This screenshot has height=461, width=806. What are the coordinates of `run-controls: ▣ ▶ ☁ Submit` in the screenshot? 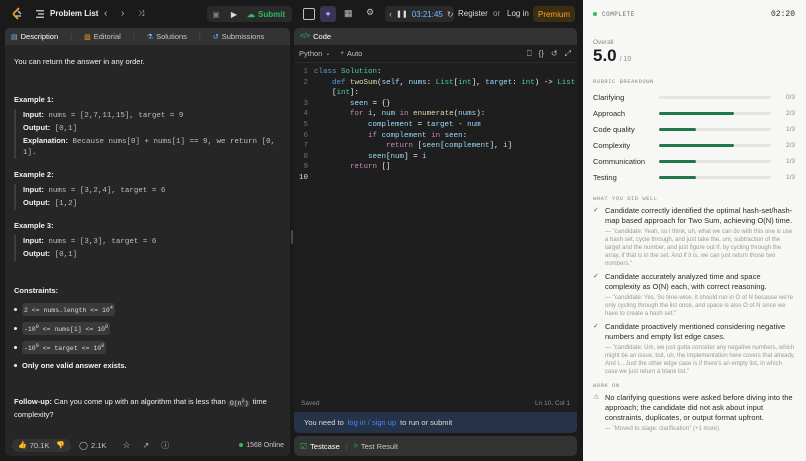 It's located at (250, 14).